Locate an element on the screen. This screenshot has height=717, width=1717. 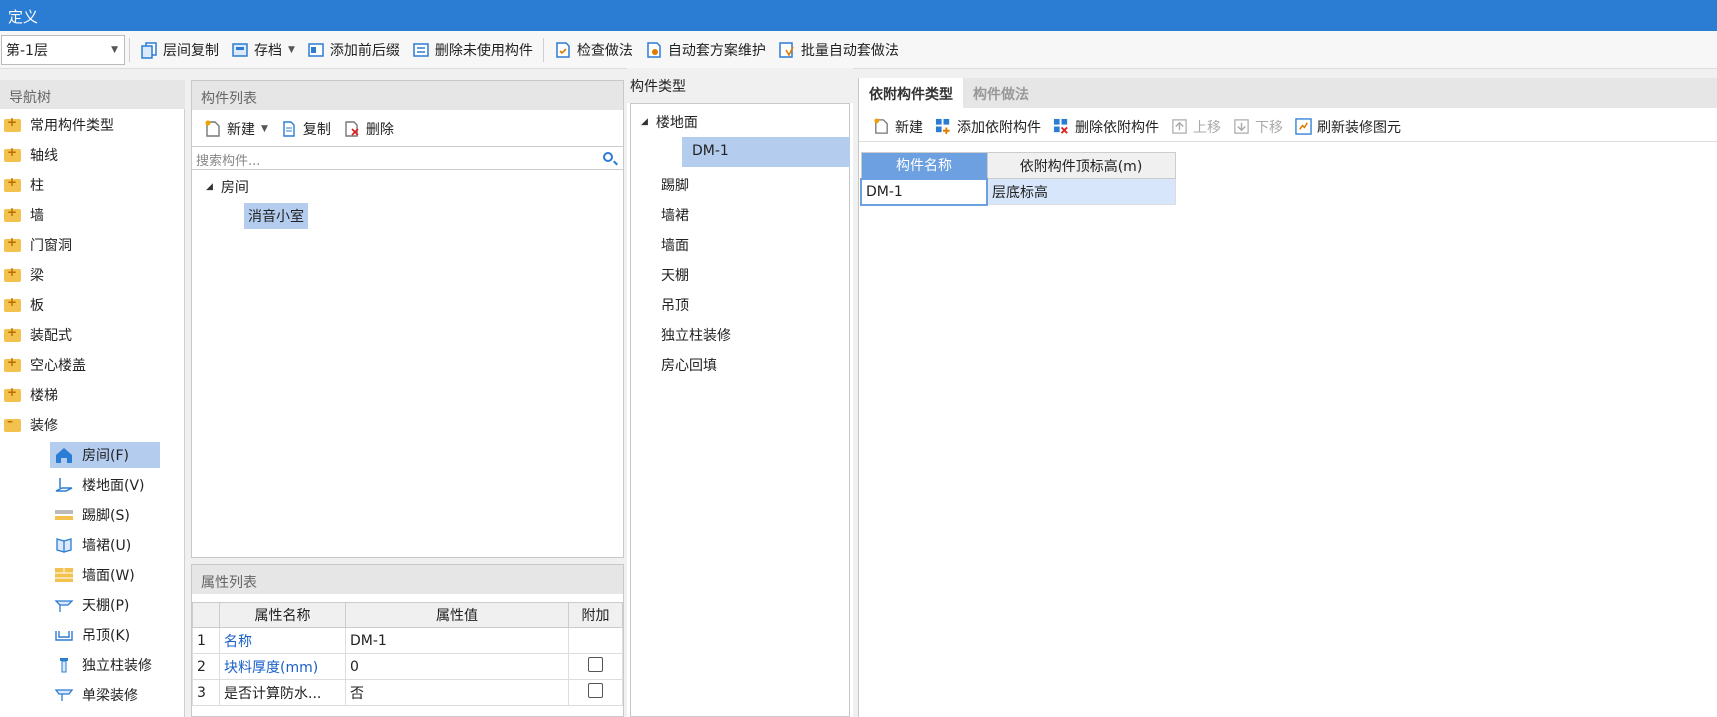
archive-button: 存档 ▼ is located at coordinates (263, 50).